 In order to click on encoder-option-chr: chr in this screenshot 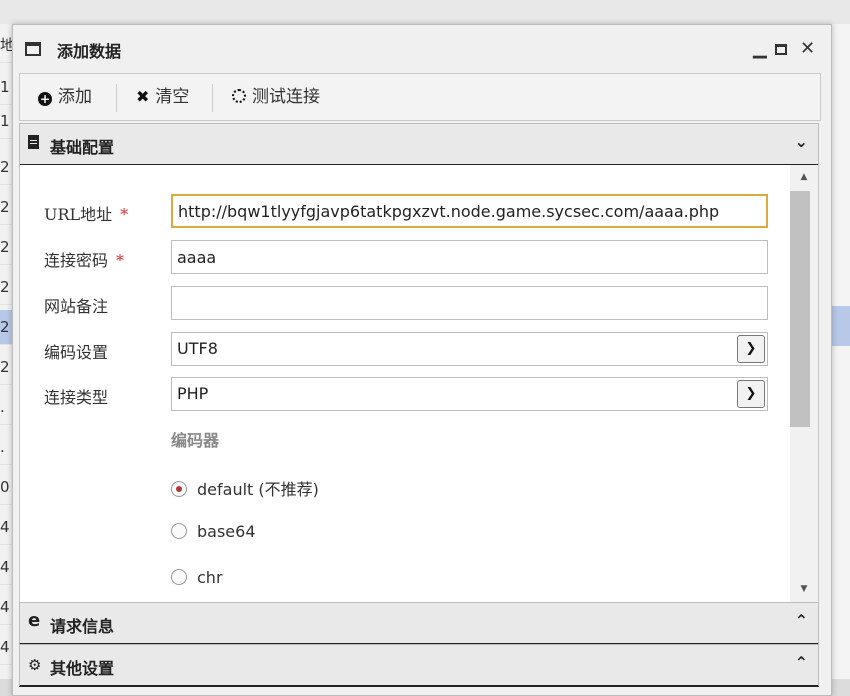, I will do `click(197, 577)`.